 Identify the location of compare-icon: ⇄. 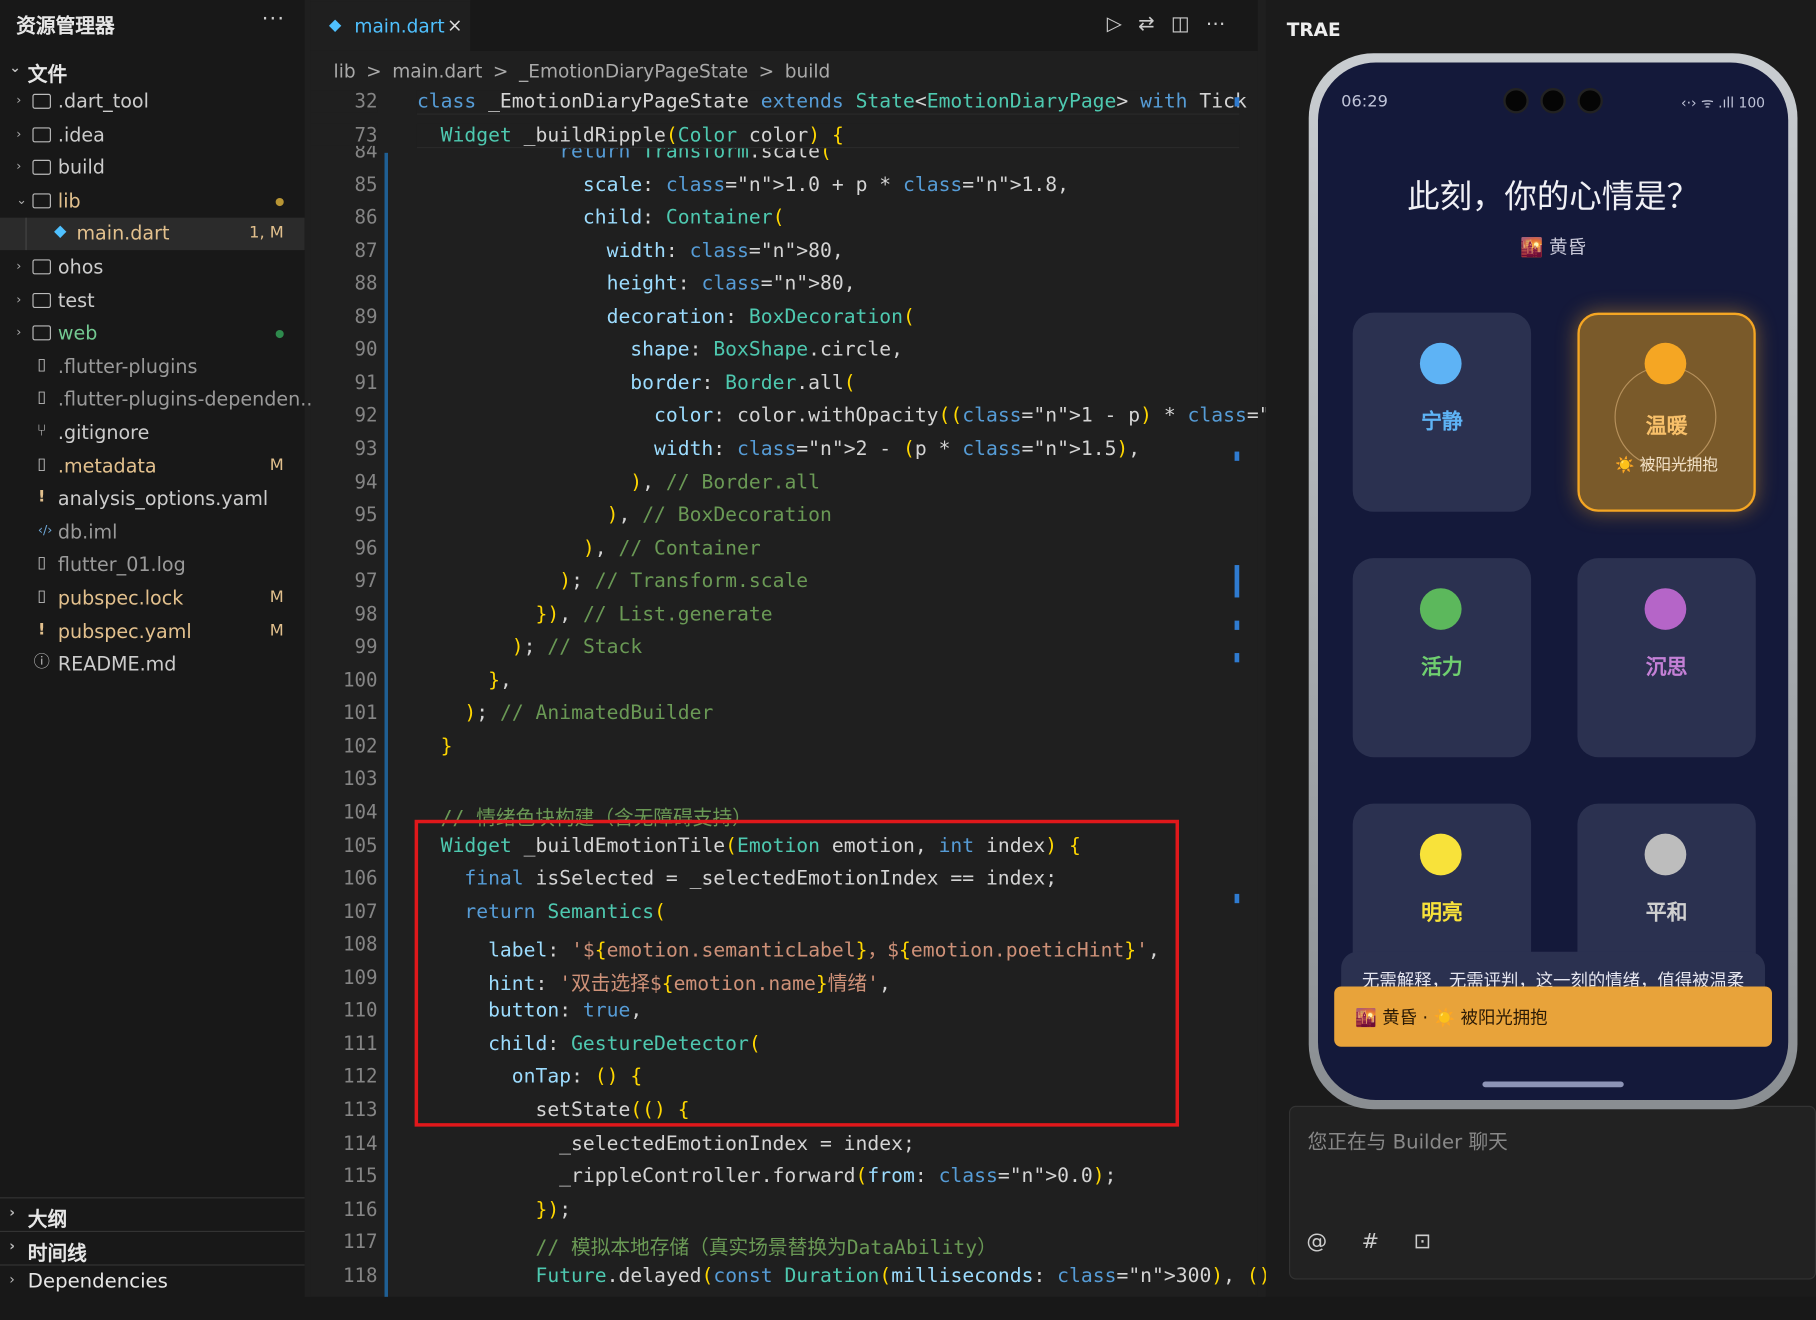
(1154, 24).